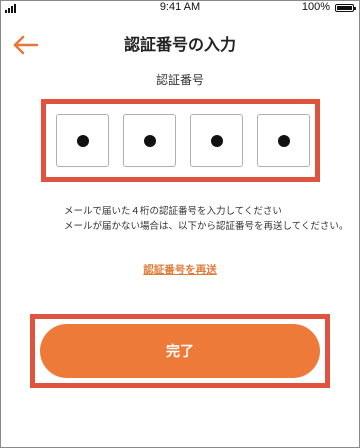 The image size is (360, 448). I want to click on done-button: 完了, so click(180, 351).